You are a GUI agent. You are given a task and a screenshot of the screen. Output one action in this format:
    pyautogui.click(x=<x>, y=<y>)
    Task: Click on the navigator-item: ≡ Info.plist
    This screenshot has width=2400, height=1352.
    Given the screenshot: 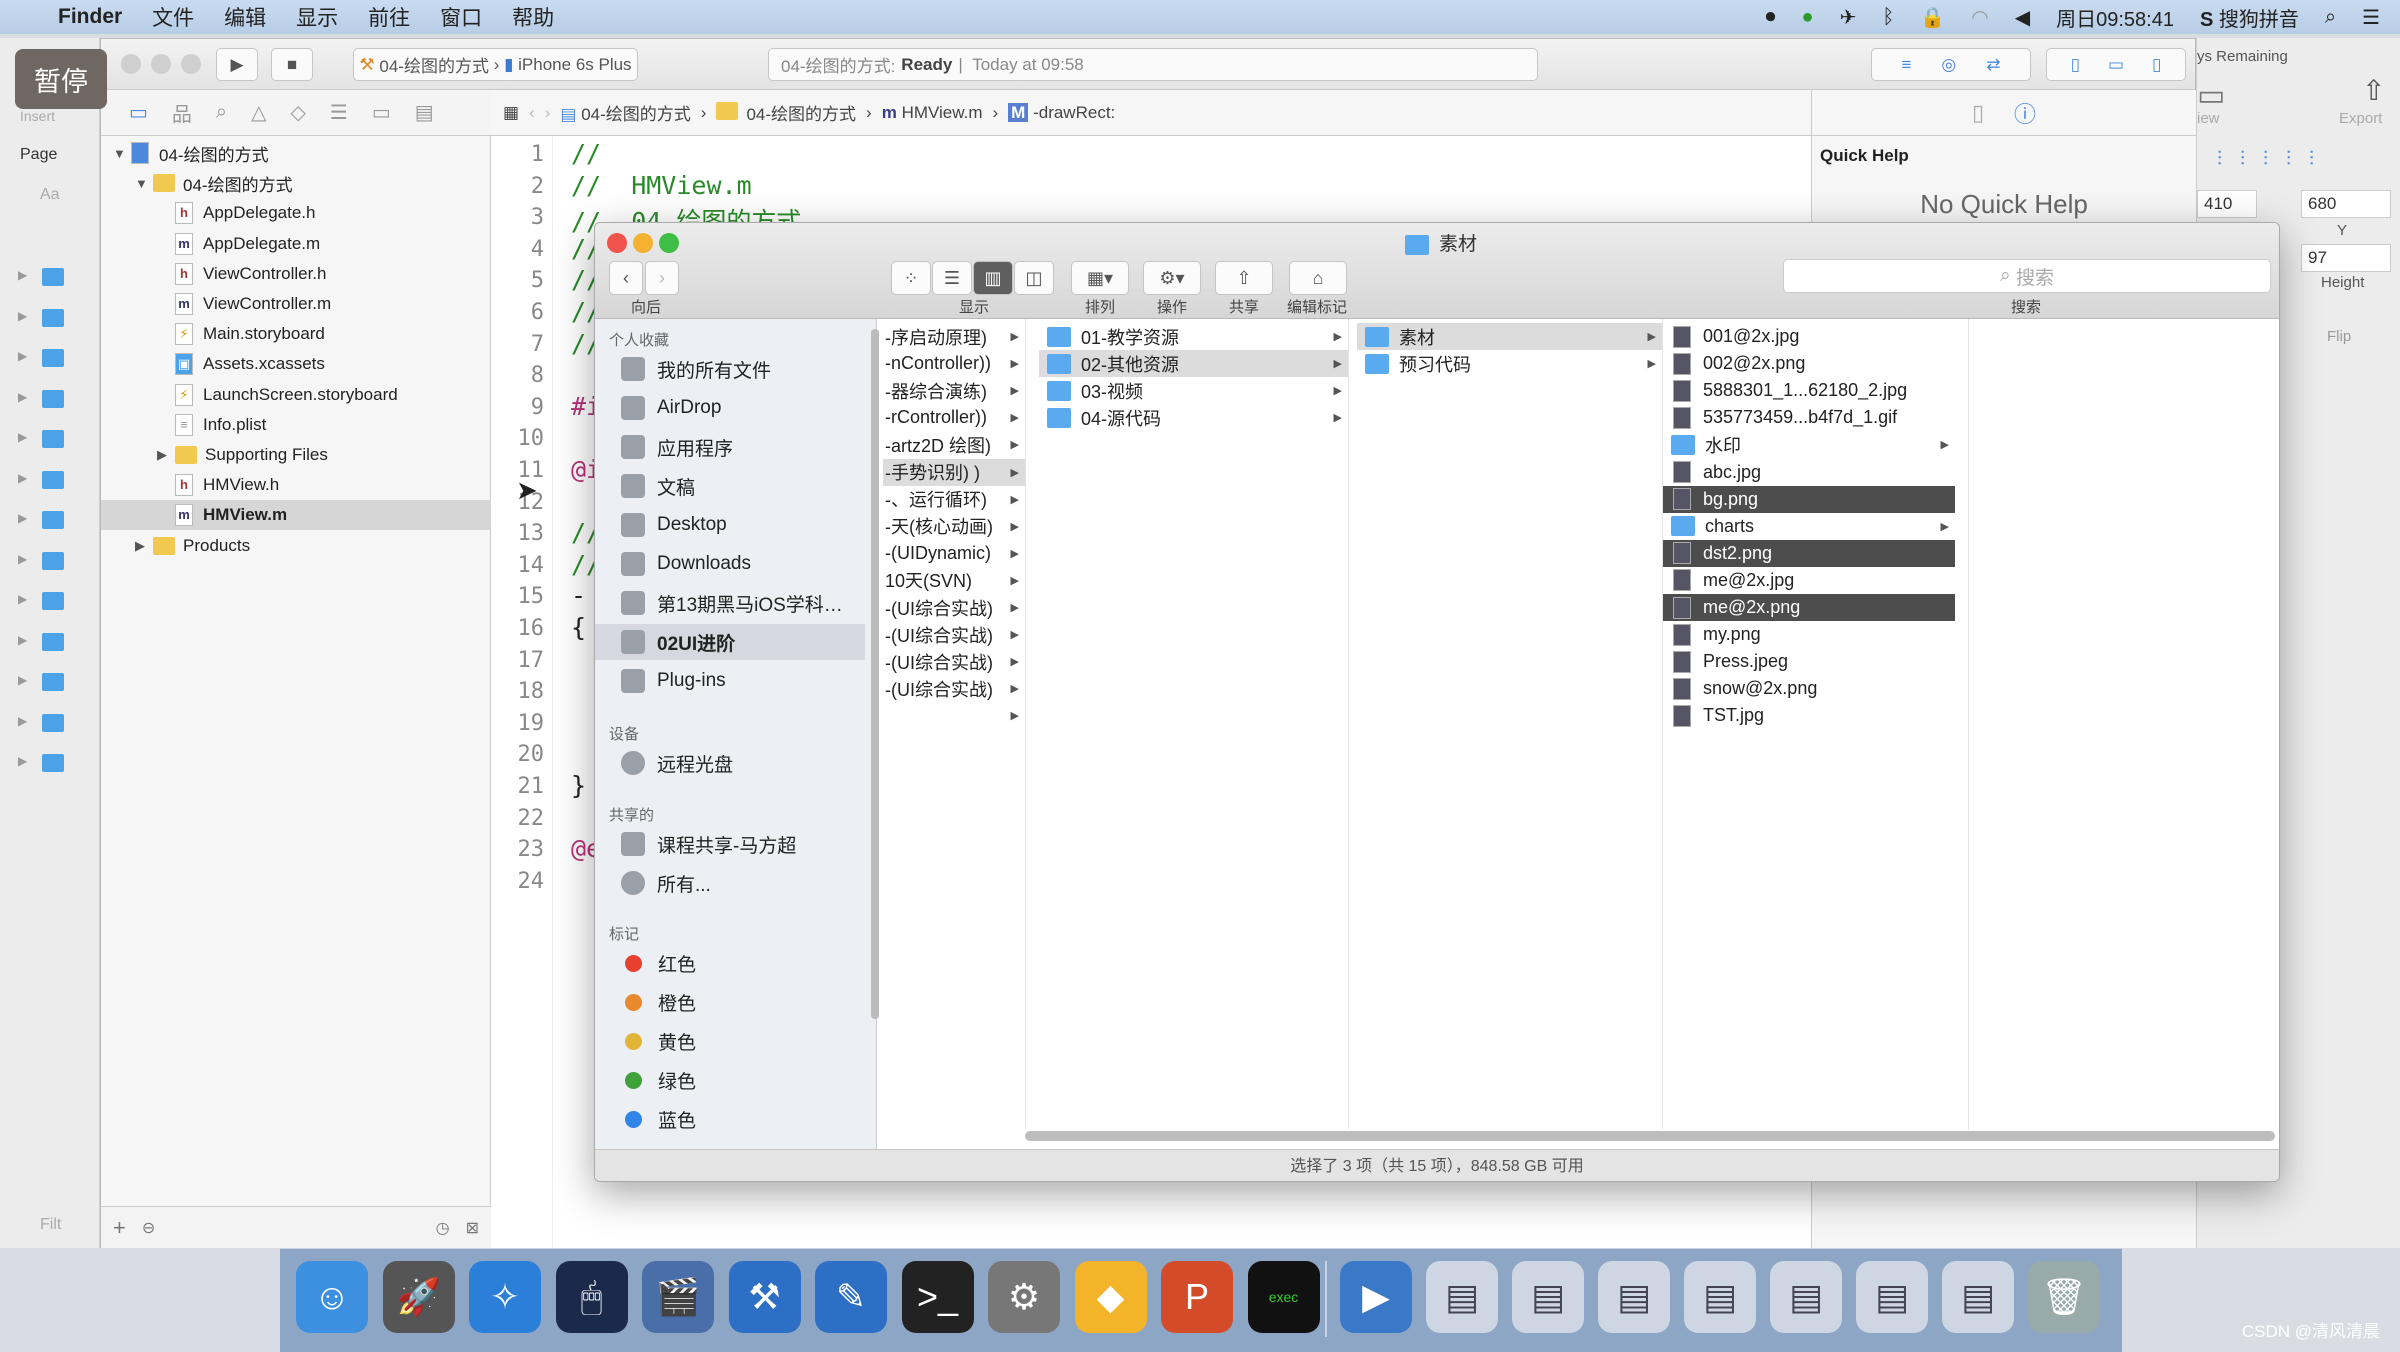 What is the action you would take?
    pyautogui.click(x=296, y=425)
    